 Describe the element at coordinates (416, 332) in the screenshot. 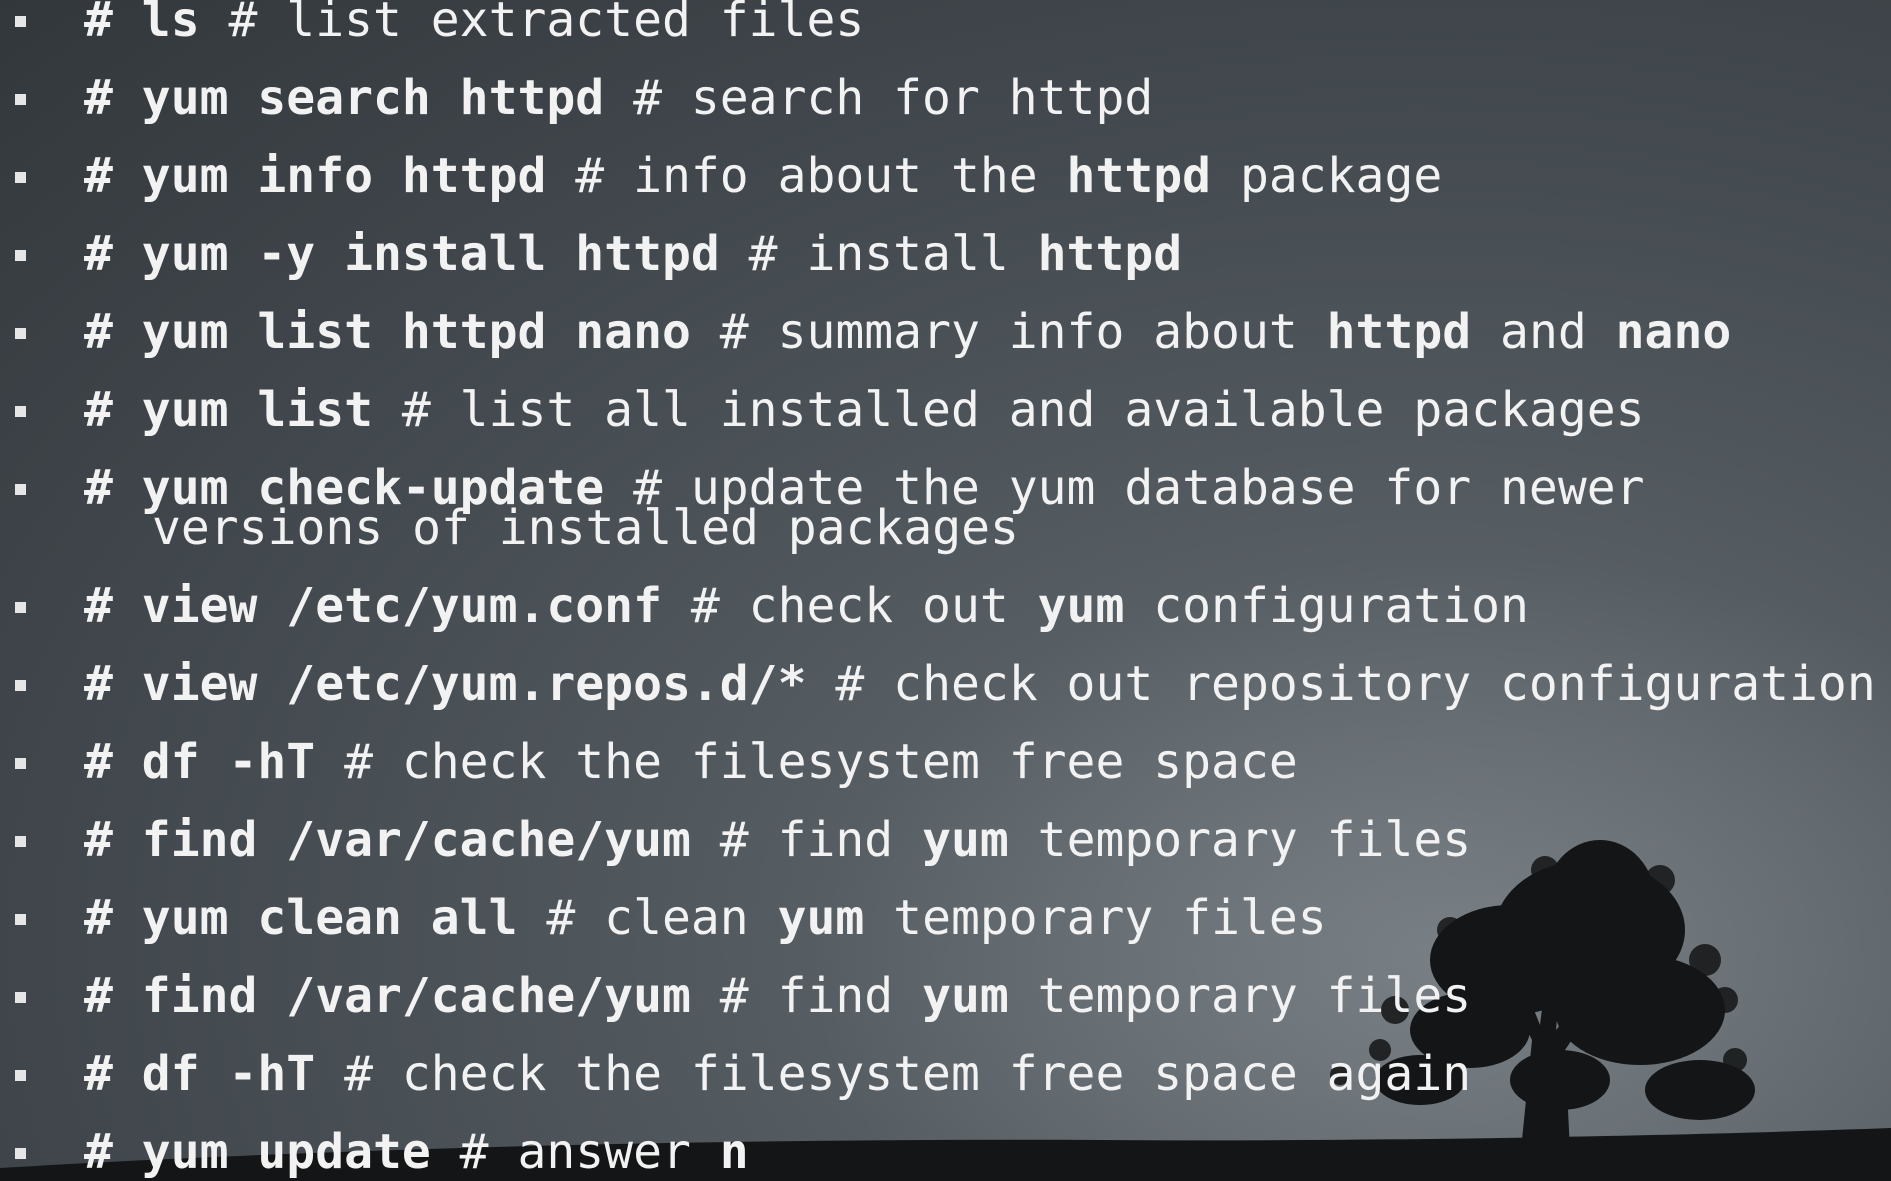

I see `command-text: yum list httpd nano` at that location.